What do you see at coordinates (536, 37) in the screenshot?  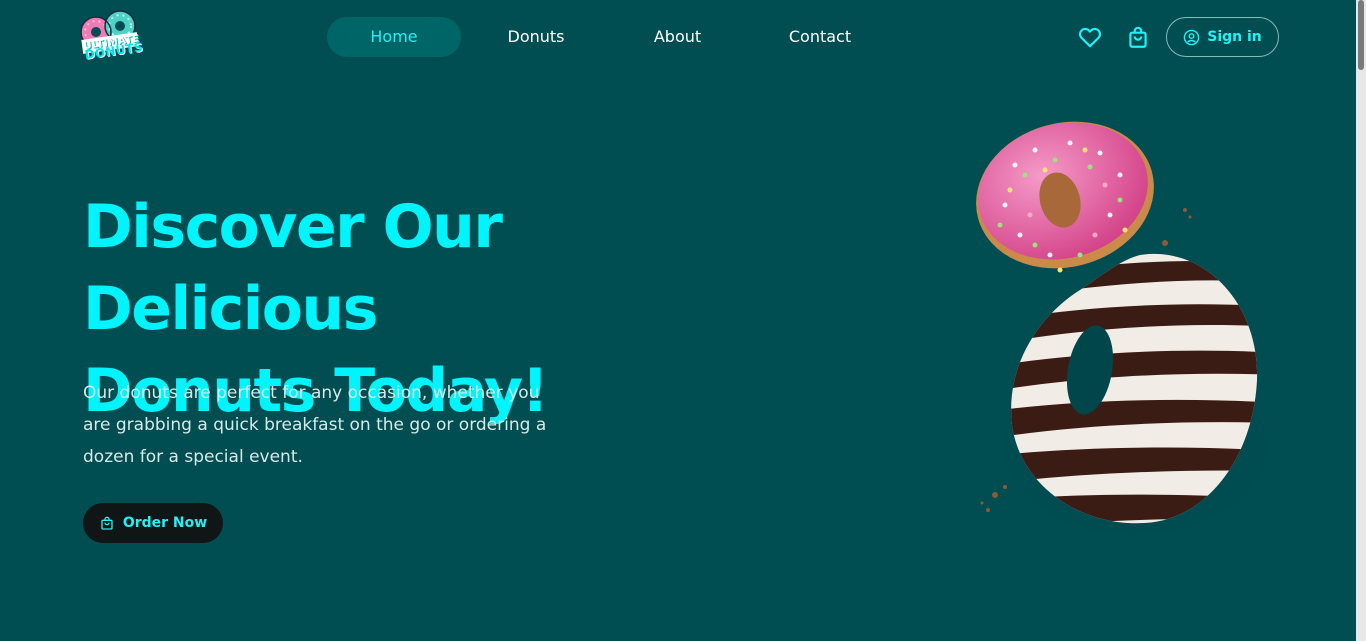 I see `nav-item-donuts: Donuts` at bounding box center [536, 37].